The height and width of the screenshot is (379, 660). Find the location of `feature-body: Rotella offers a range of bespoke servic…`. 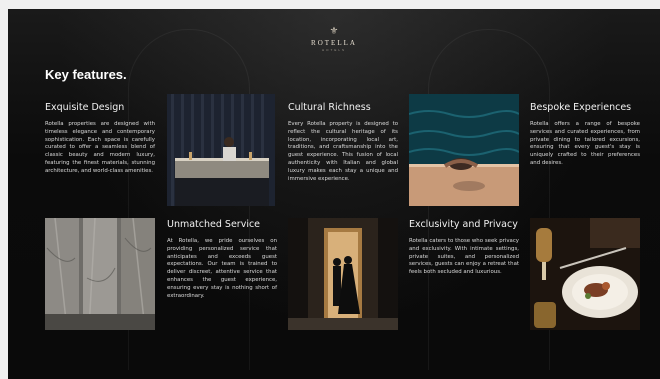

feature-body: Rotella offers a range of bespoke servic… is located at coordinates (585, 143).